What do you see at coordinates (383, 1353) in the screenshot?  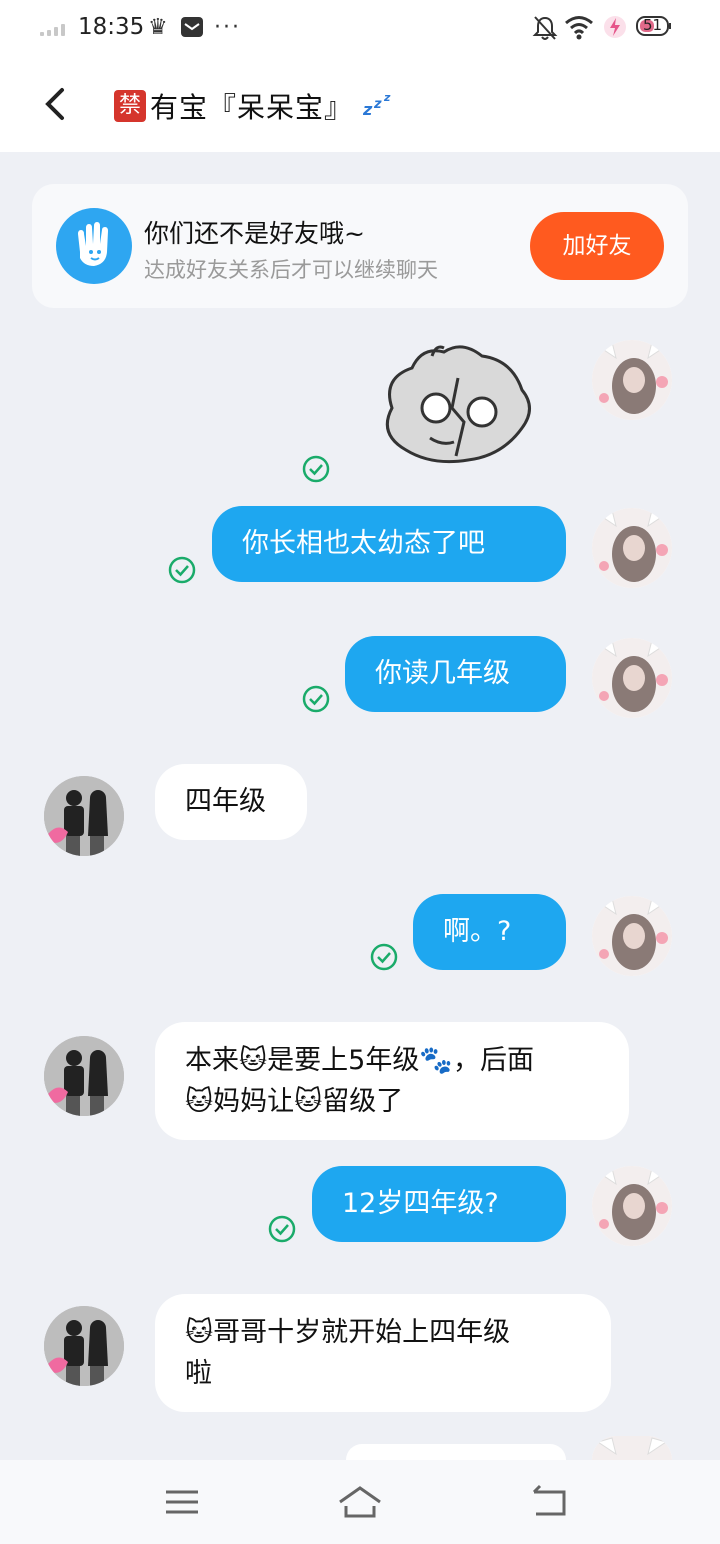 I see `message-bubble-received: 🐱哥哥十岁就开始上四年级 啦` at bounding box center [383, 1353].